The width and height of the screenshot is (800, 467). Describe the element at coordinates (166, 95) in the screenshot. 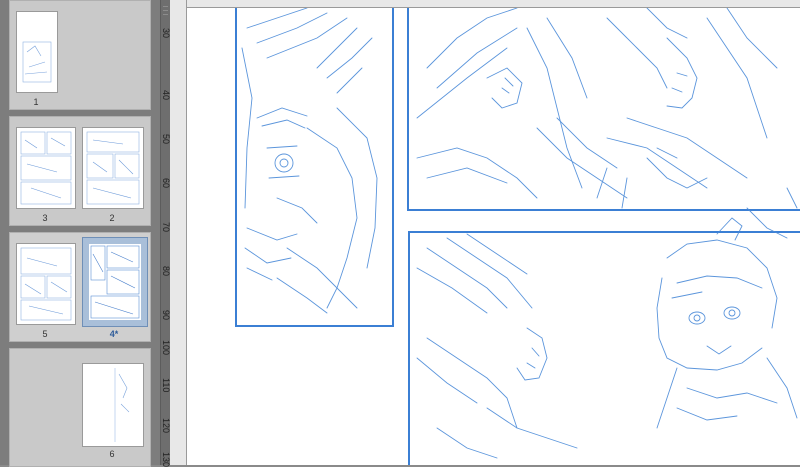

I see `ruler-number: 40` at that location.